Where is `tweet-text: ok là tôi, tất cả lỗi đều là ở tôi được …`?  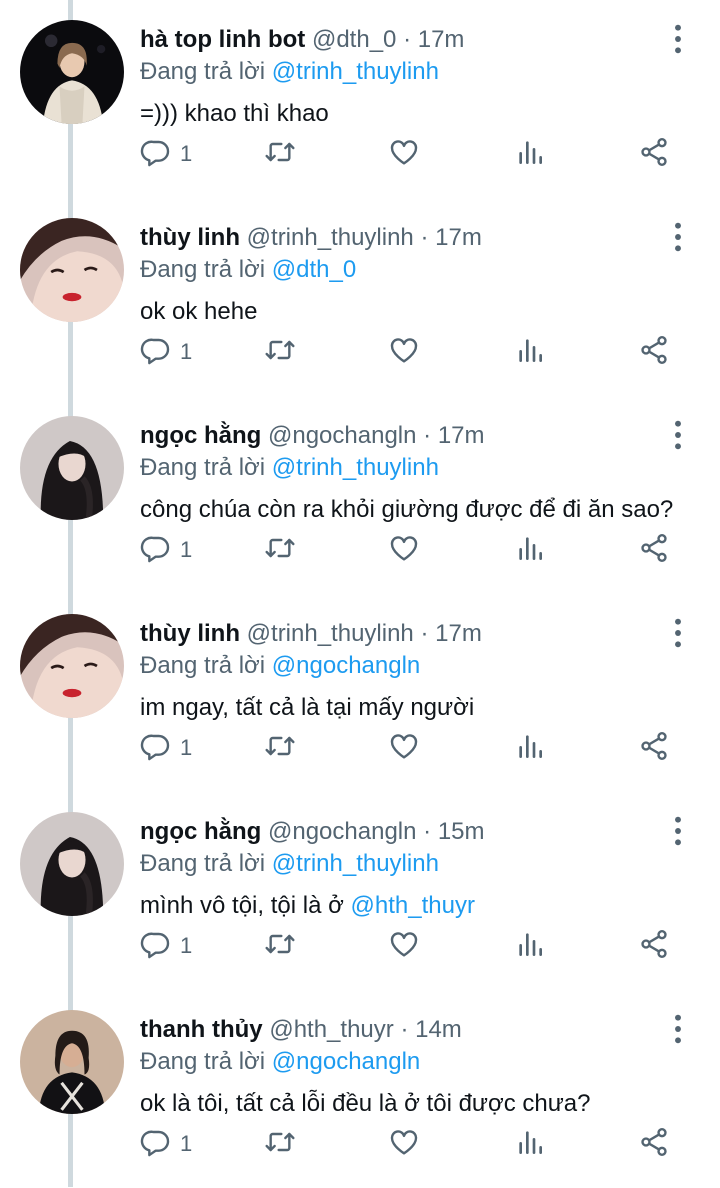 tweet-text: ok là tôi, tất cả lỗi đều là ở tôi được … is located at coordinates (365, 1104).